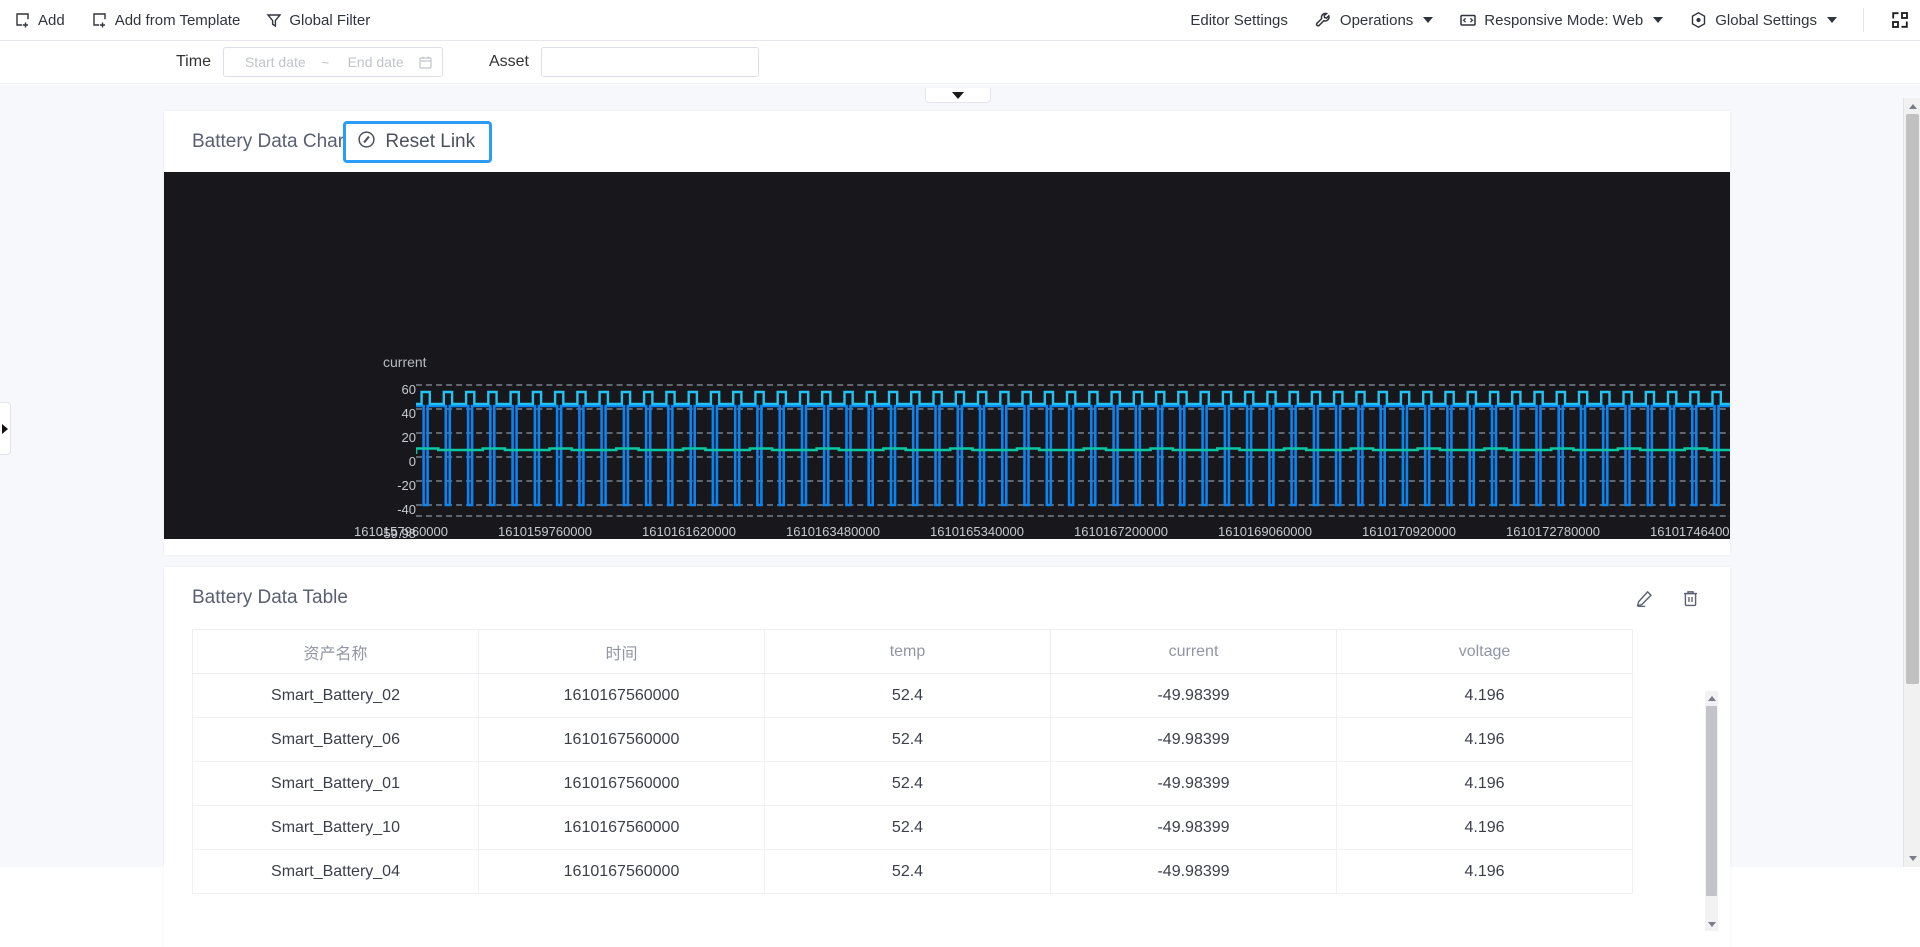 The height and width of the screenshot is (947, 1920). I want to click on gear-hex-icon, so click(1698, 20).